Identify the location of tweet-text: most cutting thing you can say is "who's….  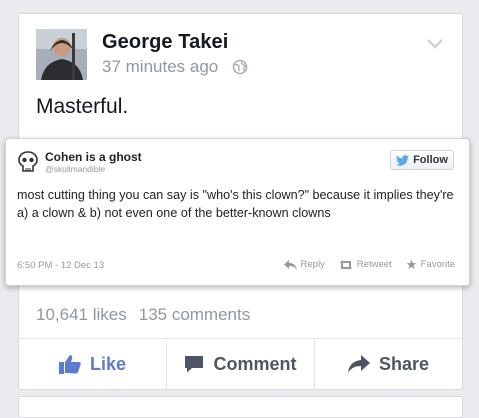
(235, 204).